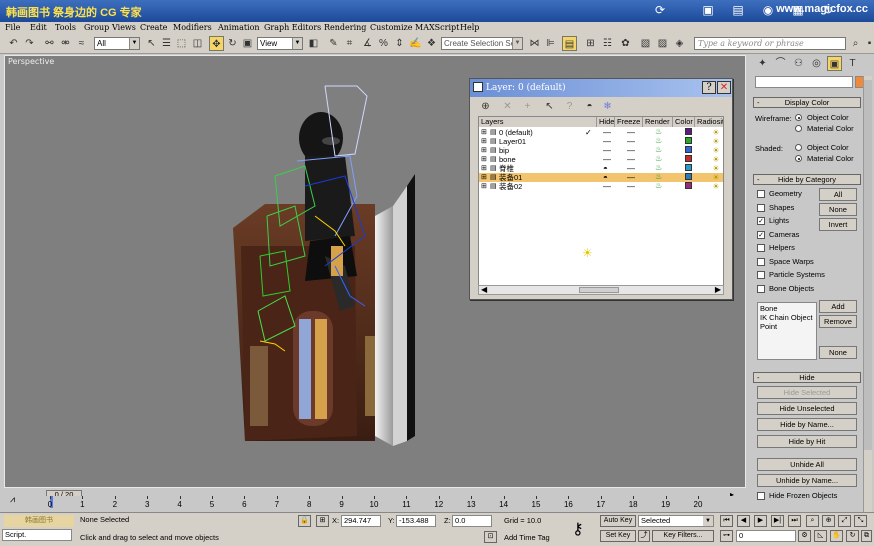 The height and width of the screenshot is (546, 874). I want to click on named-selection-icon: ❖, so click(431, 43).